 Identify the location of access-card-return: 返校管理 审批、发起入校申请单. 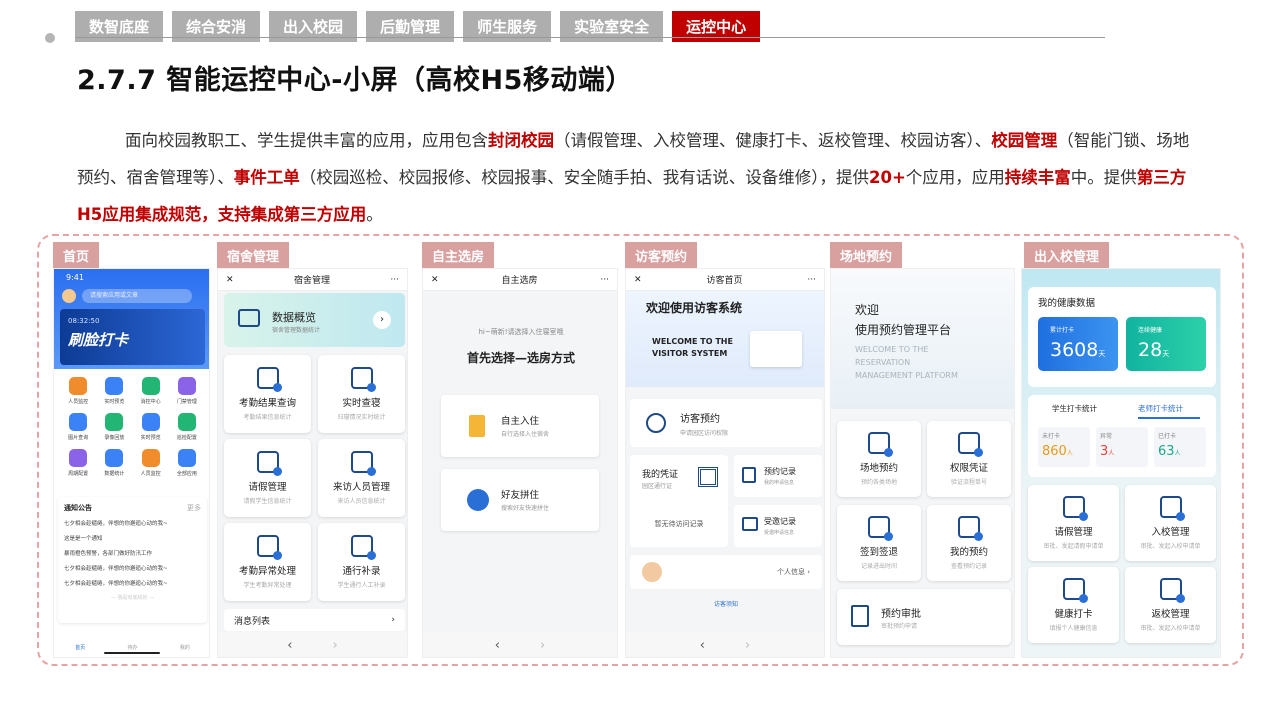
(1170, 605).